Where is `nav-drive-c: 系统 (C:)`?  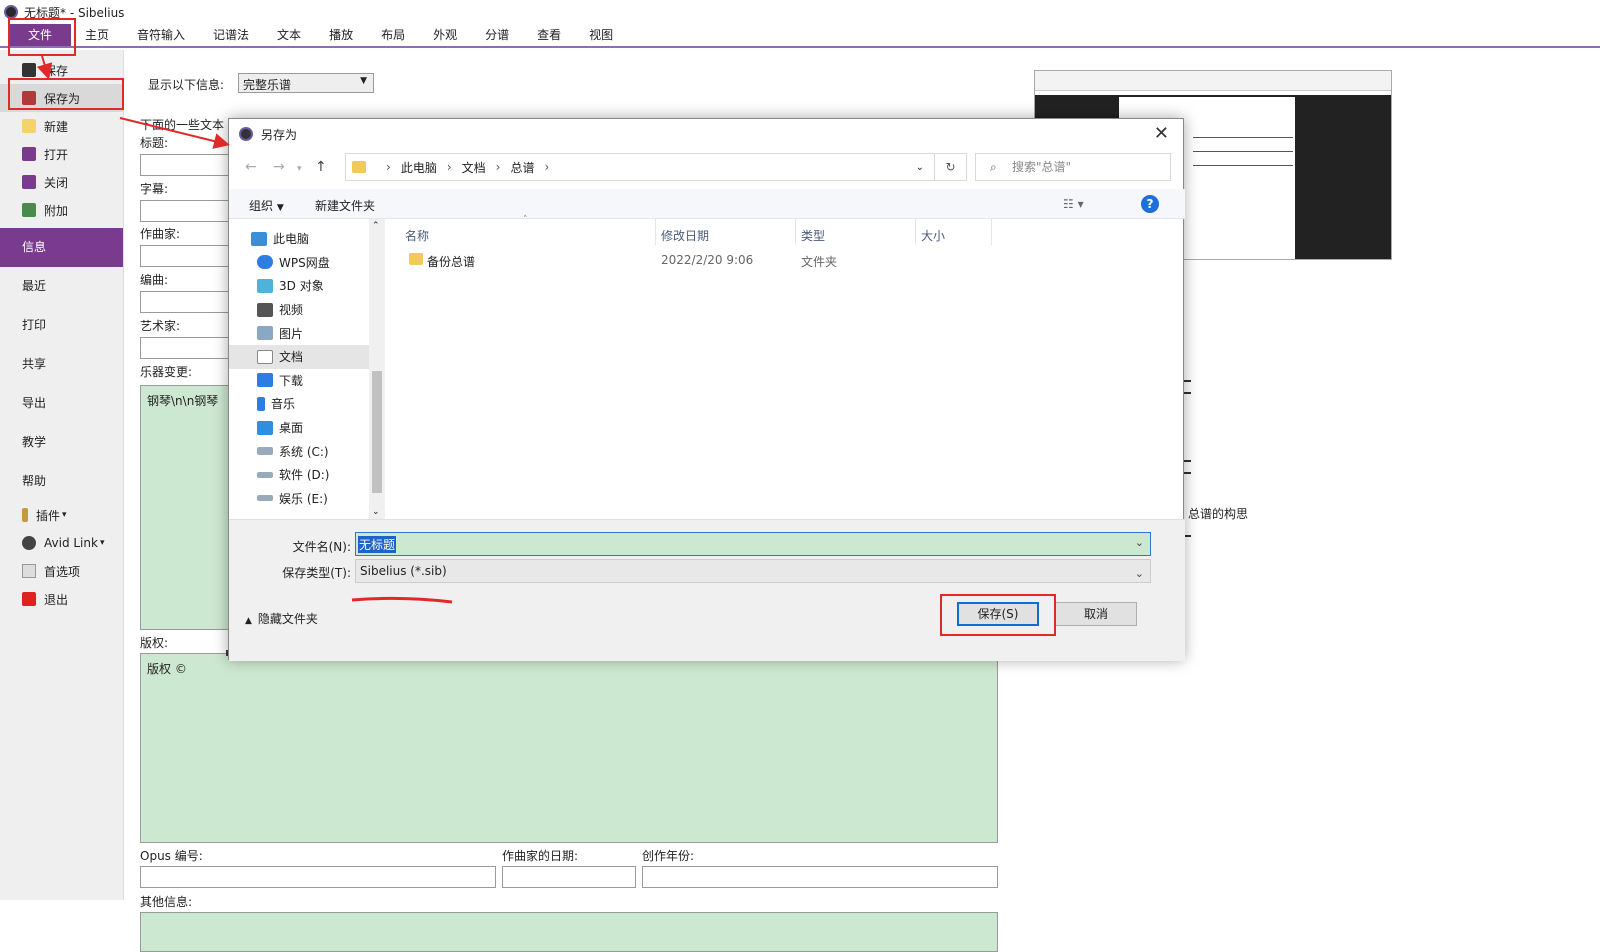
nav-drive-c: 系统 (C:) is located at coordinates (307, 451).